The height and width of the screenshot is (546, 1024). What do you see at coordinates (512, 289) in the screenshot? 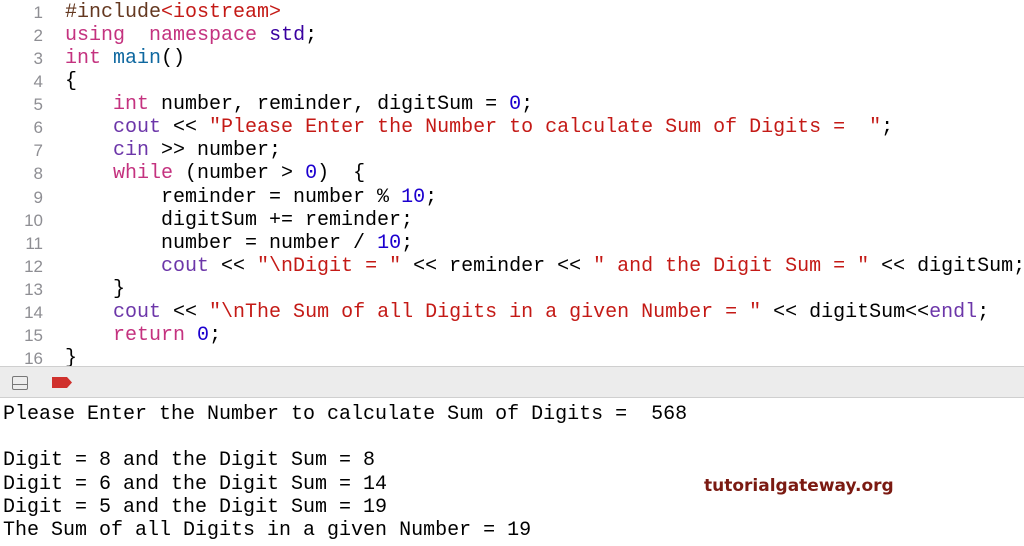
I see `code-line: 13 }` at bounding box center [512, 289].